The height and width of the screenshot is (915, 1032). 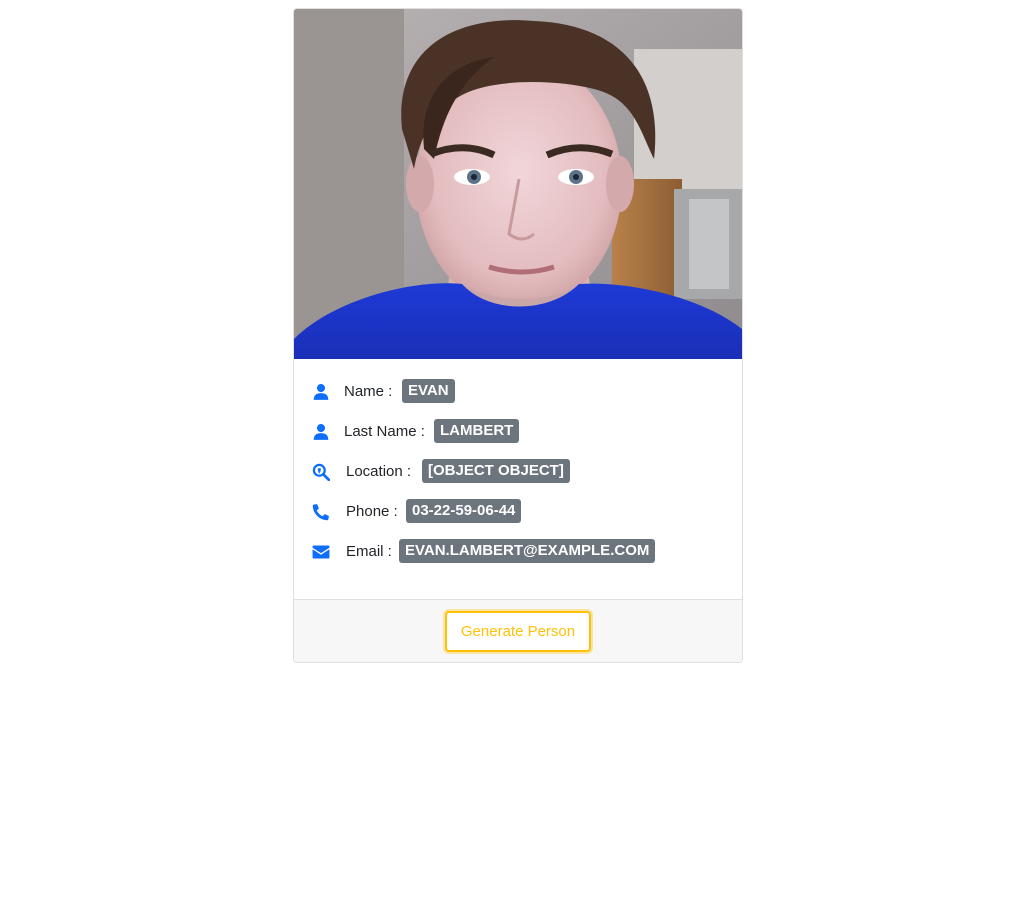 I want to click on info-row-last-name: Last Name : LAMBERT, so click(x=518, y=432).